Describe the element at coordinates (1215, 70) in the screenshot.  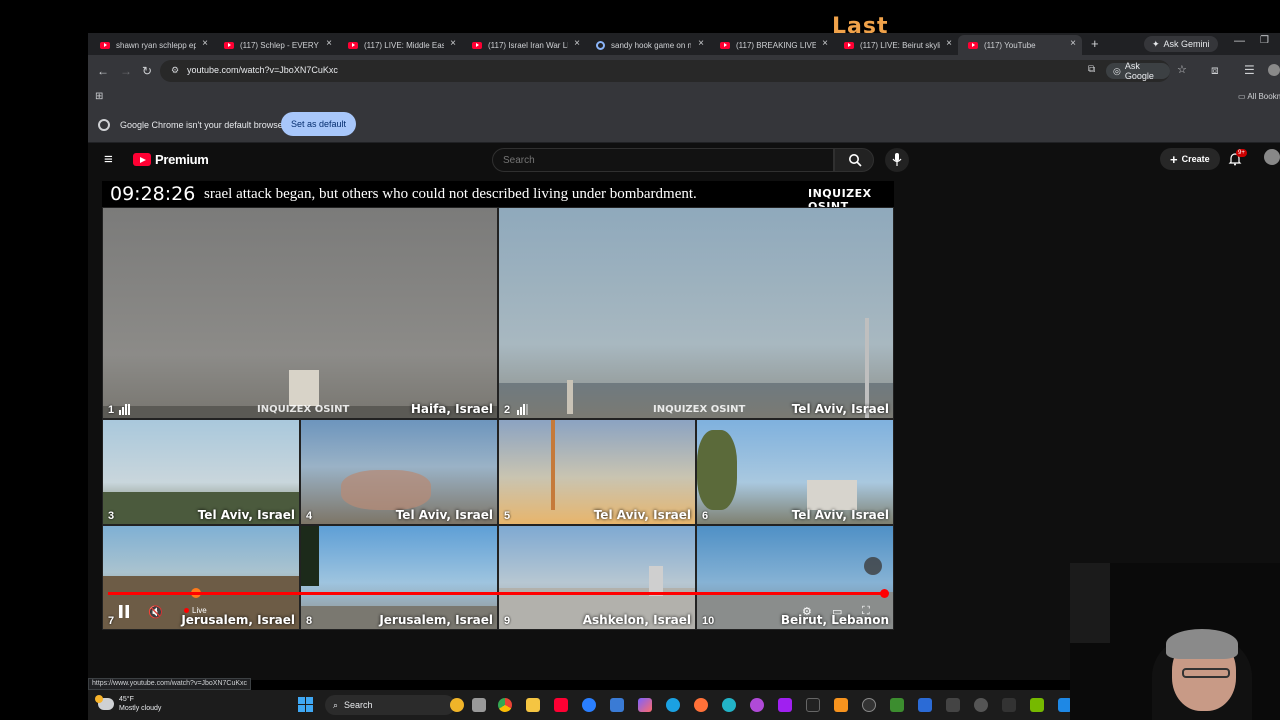
I see `extensions-icon: ⧈` at that location.